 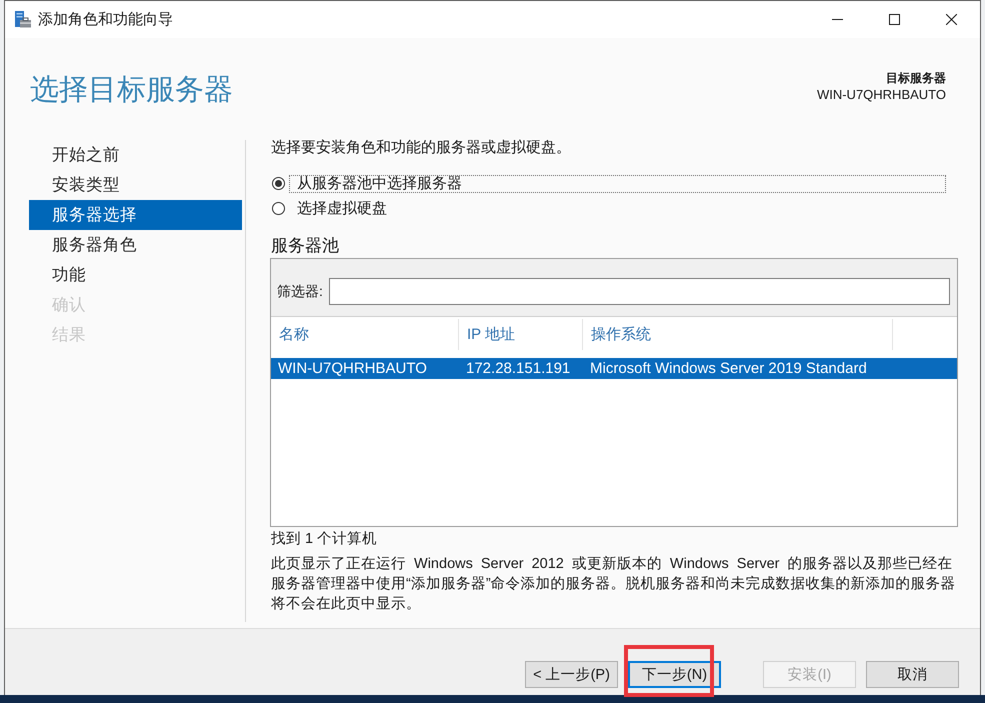 I want to click on table-cell-text: WIN-U7QHRHBAUTO, so click(x=352, y=368).